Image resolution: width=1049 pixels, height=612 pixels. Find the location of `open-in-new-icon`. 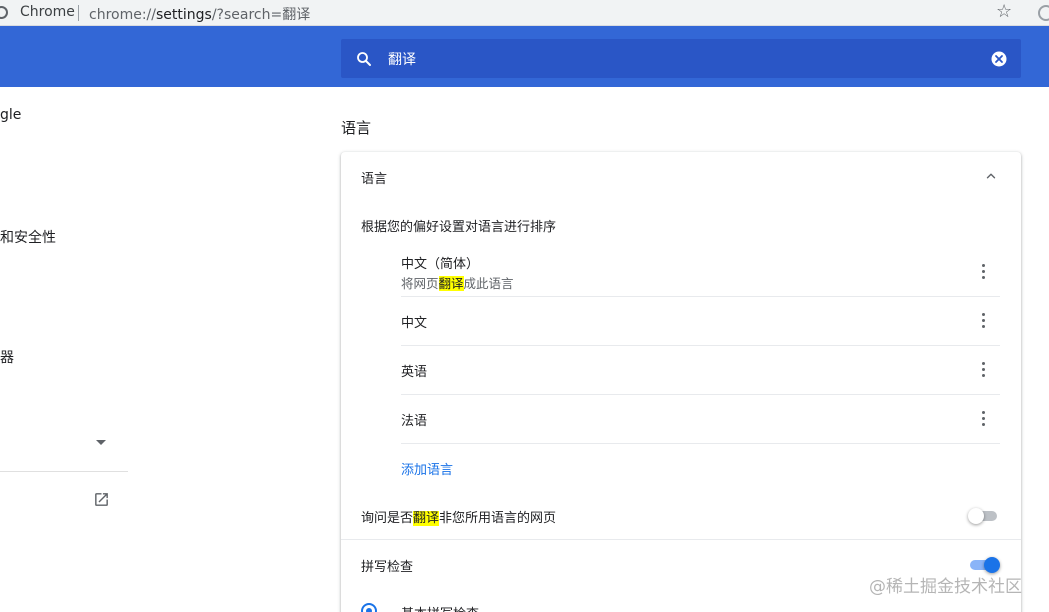

open-in-new-icon is located at coordinates (101, 499).